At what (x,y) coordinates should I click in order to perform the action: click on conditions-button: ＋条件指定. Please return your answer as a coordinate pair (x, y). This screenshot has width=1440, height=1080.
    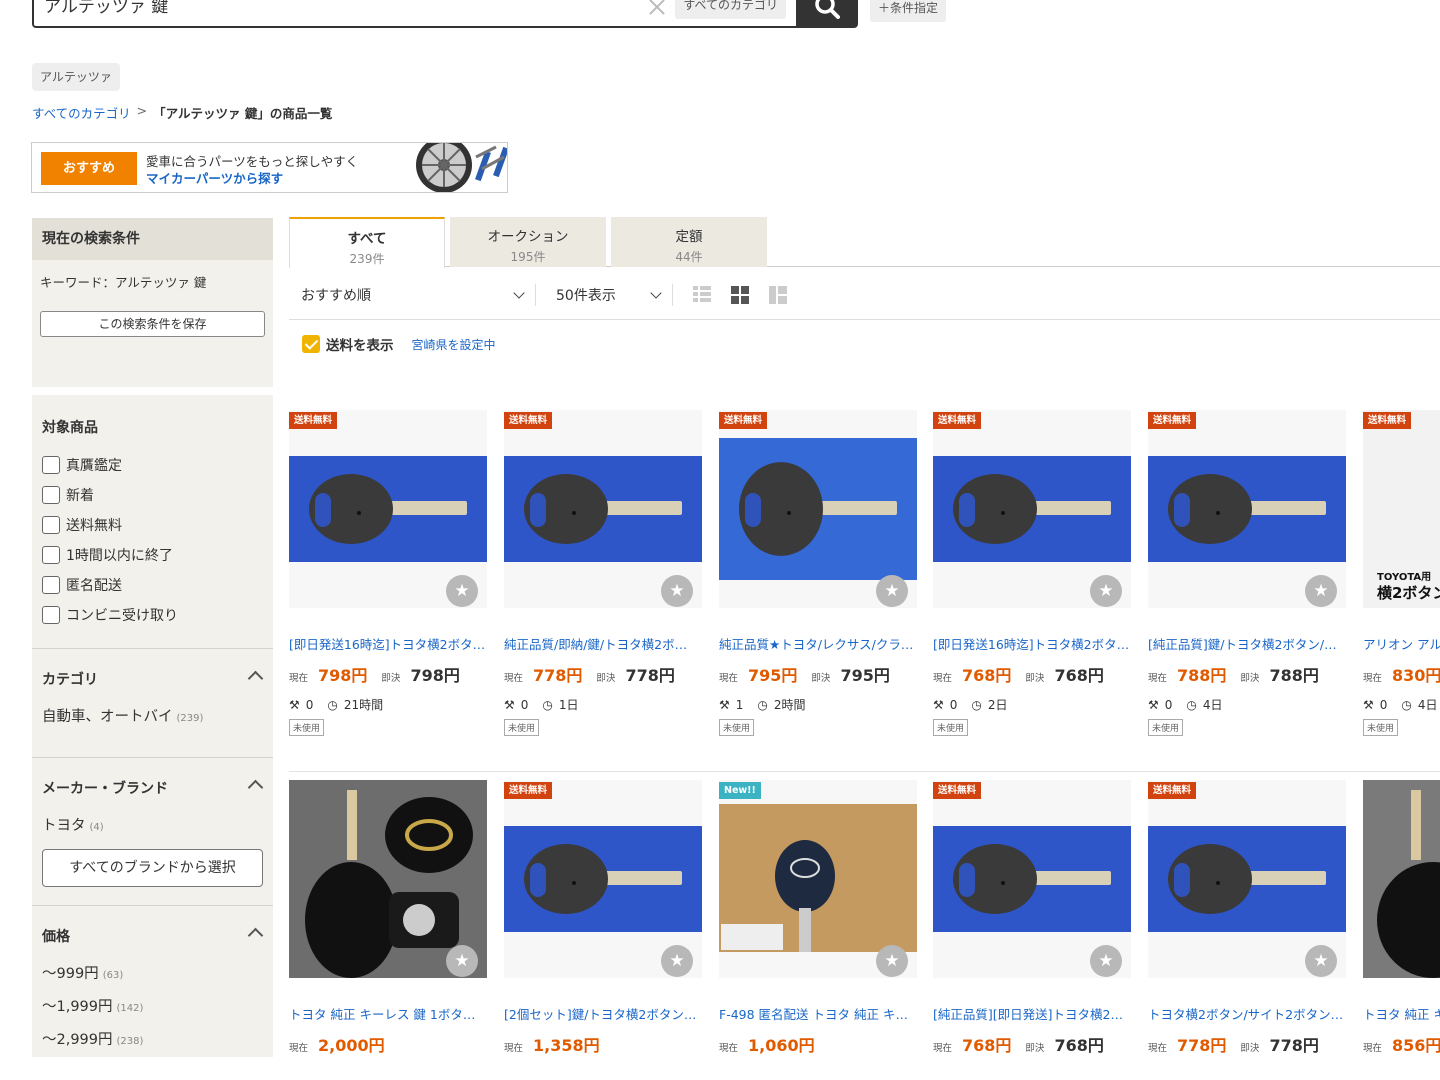
    Looking at the image, I should click on (908, 11).